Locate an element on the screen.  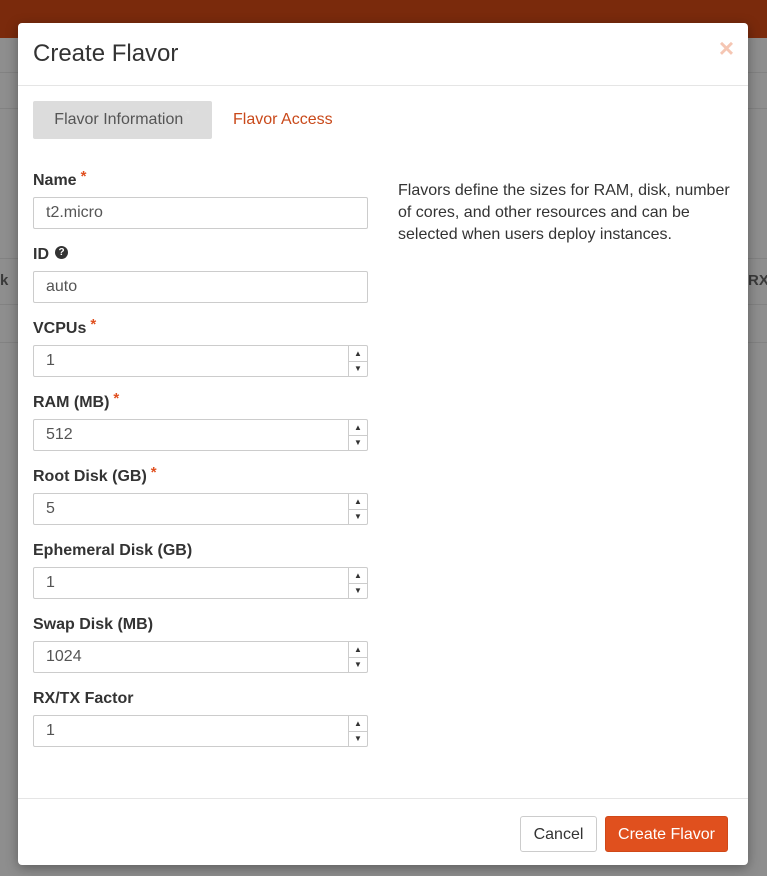
vcpus-stepper: 1 ▲ ▼ is located at coordinates (200, 361).